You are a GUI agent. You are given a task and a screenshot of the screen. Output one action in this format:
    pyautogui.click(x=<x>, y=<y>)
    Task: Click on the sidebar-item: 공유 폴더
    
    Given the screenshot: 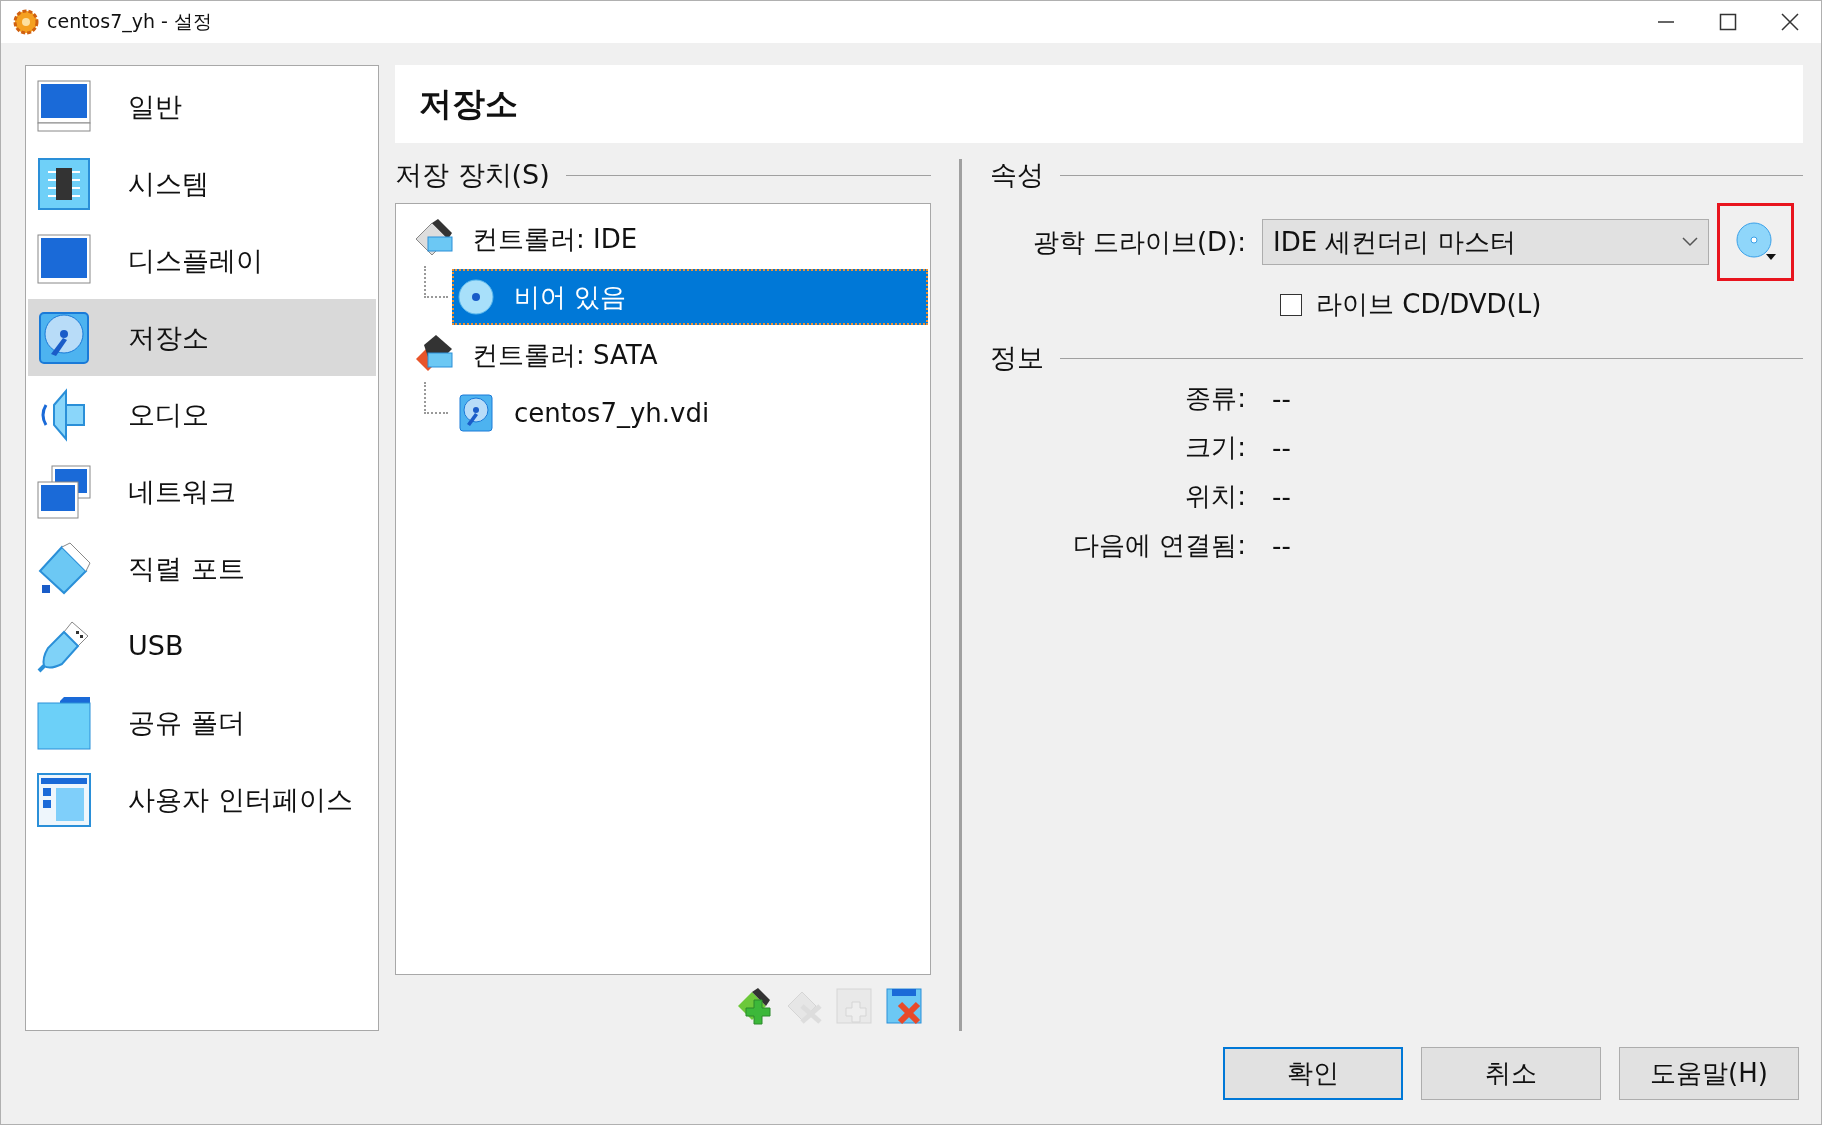 What is the action you would take?
    pyautogui.click(x=202, y=722)
    